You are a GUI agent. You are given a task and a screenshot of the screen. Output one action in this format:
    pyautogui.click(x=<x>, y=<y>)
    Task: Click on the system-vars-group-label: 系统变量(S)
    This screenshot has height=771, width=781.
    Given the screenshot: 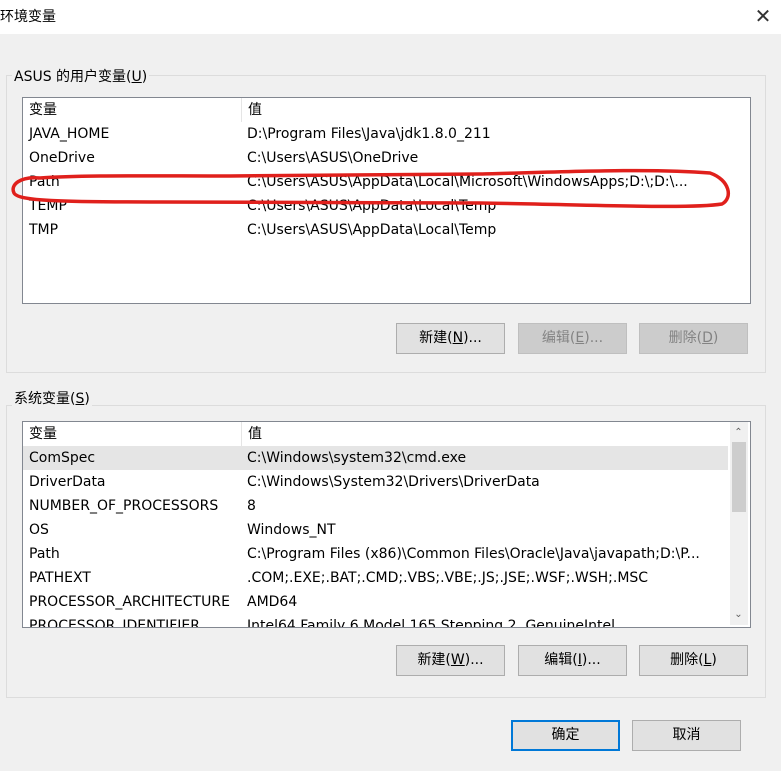 What is the action you would take?
    pyautogui.click(x=52, y=398)
    